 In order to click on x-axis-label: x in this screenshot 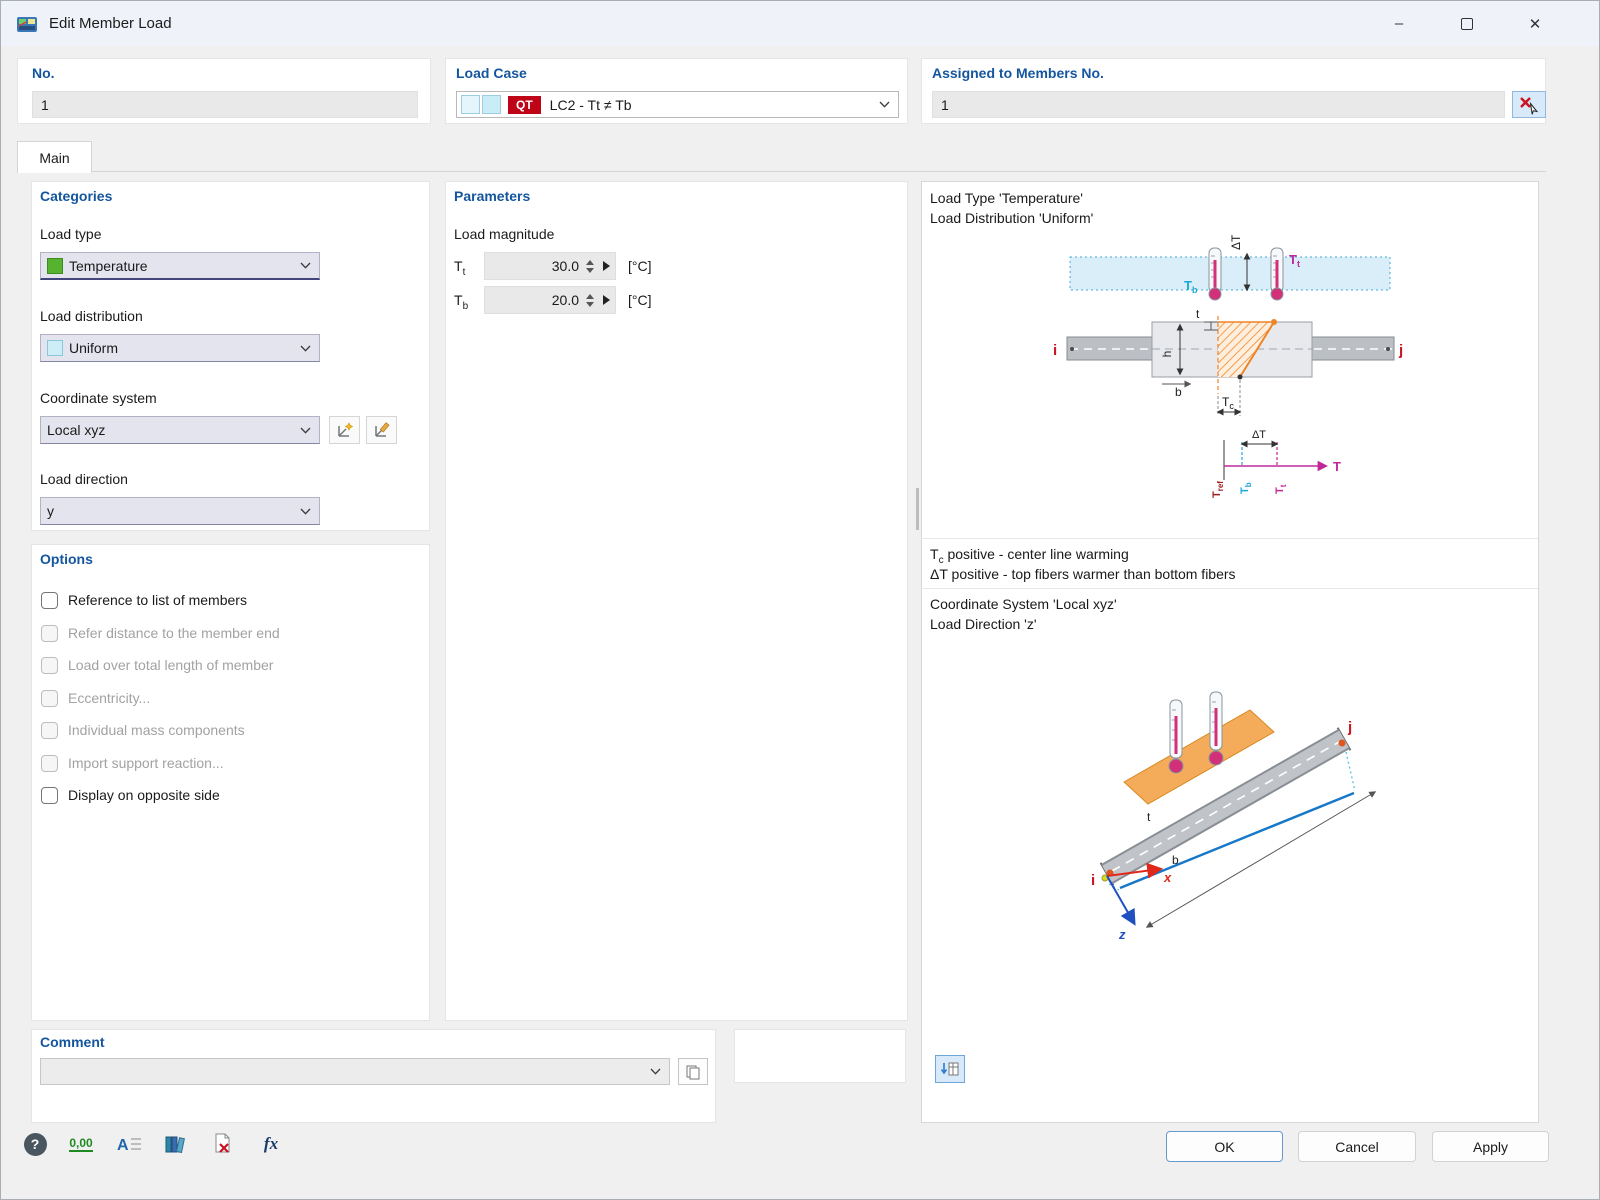, I will do `click(1167, 877)`.